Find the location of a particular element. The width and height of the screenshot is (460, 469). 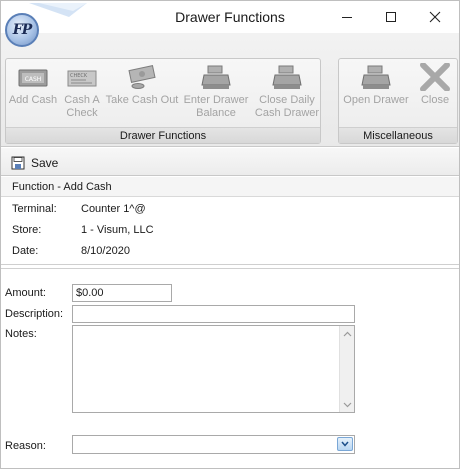

chevron-up-icon is located at coordinates (347, 333).